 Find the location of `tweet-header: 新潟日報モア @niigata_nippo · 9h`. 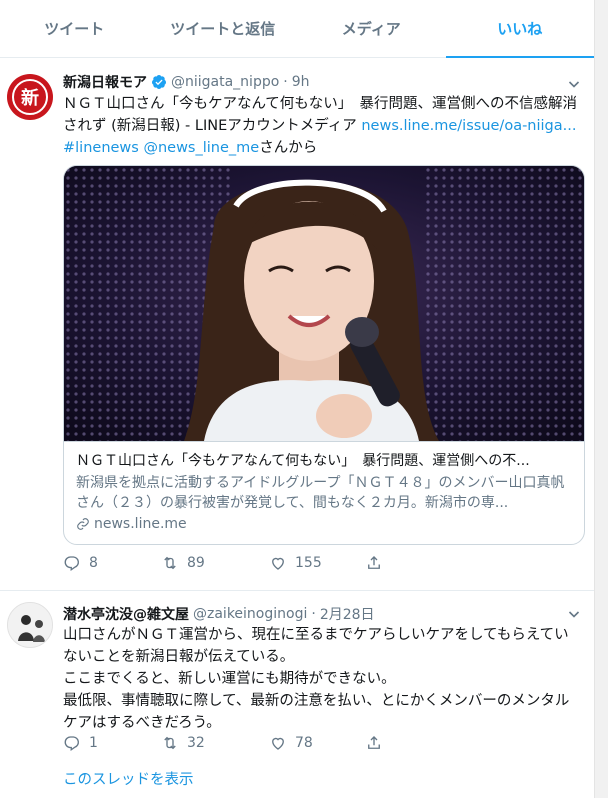

tweet-header: 新潟日報モア @niigata_nippo · 9h is located at coordinates (186, 82).